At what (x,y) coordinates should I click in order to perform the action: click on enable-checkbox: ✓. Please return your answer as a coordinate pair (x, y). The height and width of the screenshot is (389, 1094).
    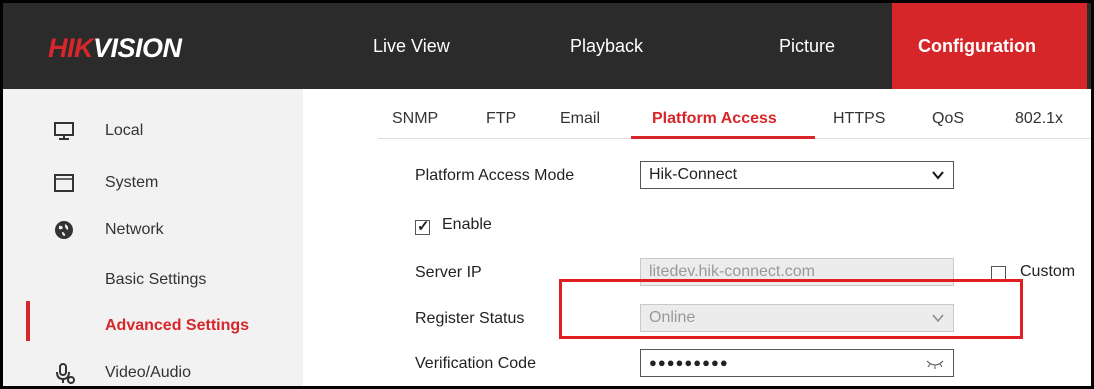
    Looking at the image, I should click on (422, 226).